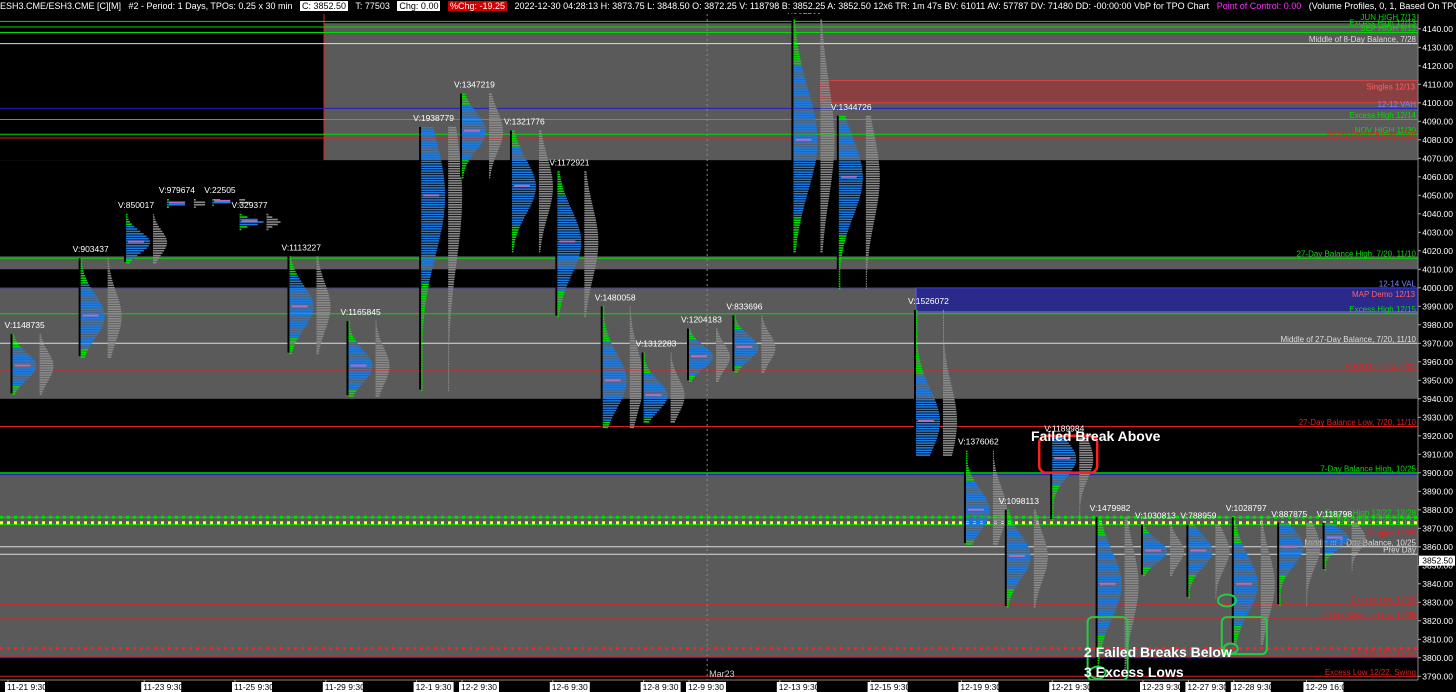  I want to click on close-badge: C: 3852.50, so click(324, 6).